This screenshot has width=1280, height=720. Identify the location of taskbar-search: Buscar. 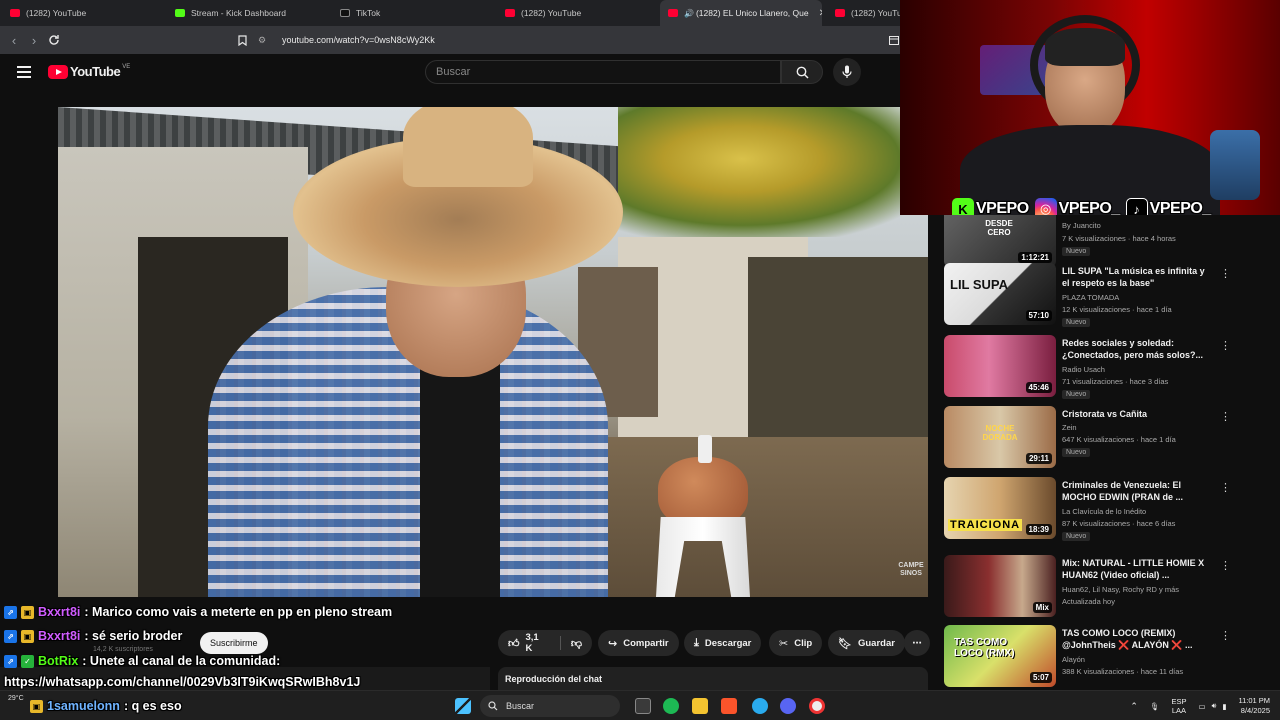
(550, 706).